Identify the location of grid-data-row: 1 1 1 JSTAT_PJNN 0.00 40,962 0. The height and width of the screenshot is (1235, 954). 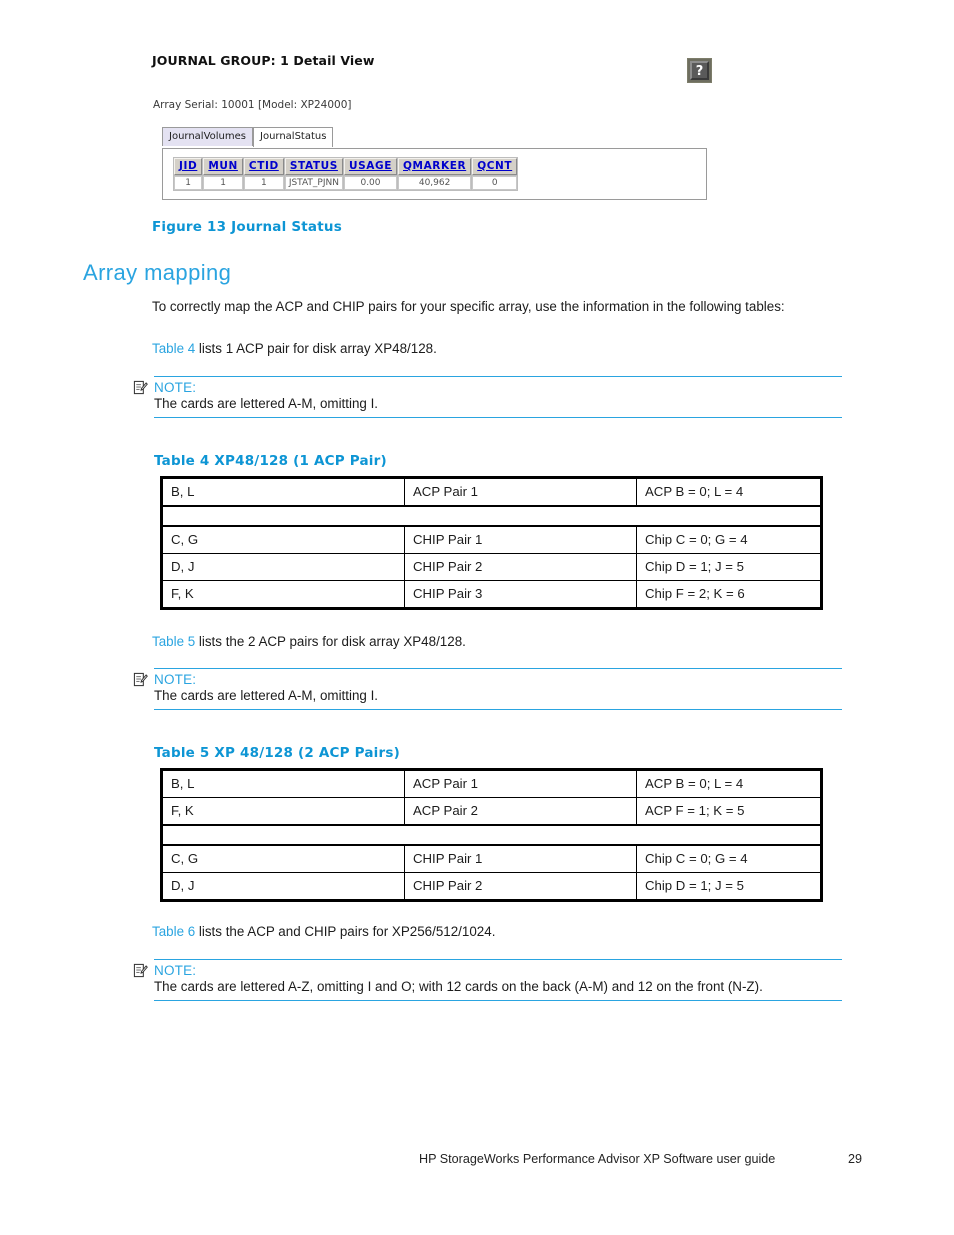
(346, 183).